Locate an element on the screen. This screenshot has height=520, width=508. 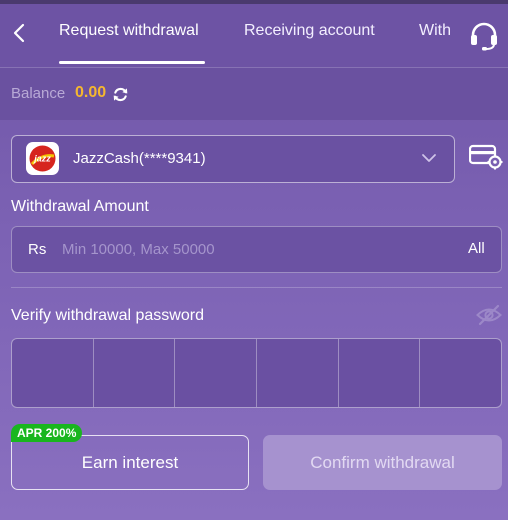
balance-label: Balance is located at coordinates (38, 93).